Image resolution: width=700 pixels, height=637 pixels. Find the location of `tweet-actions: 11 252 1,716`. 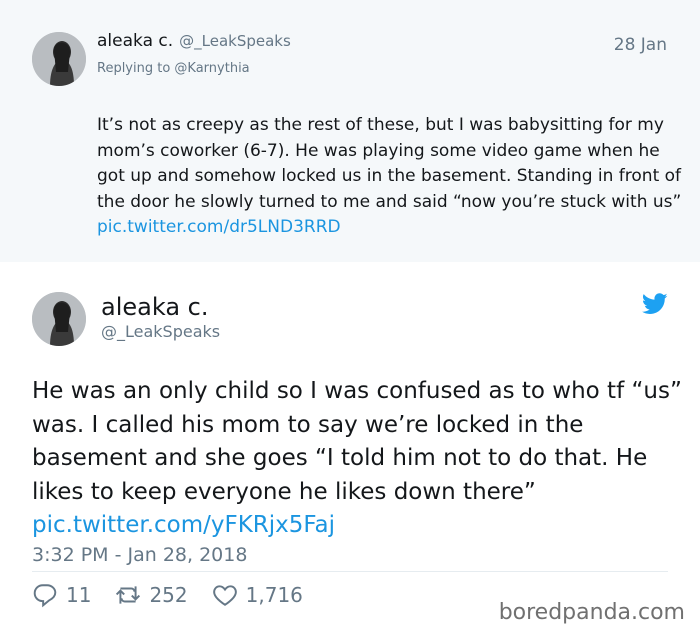

tweet-actions: 11 252 1,716 is located at coordinates (179, 595).